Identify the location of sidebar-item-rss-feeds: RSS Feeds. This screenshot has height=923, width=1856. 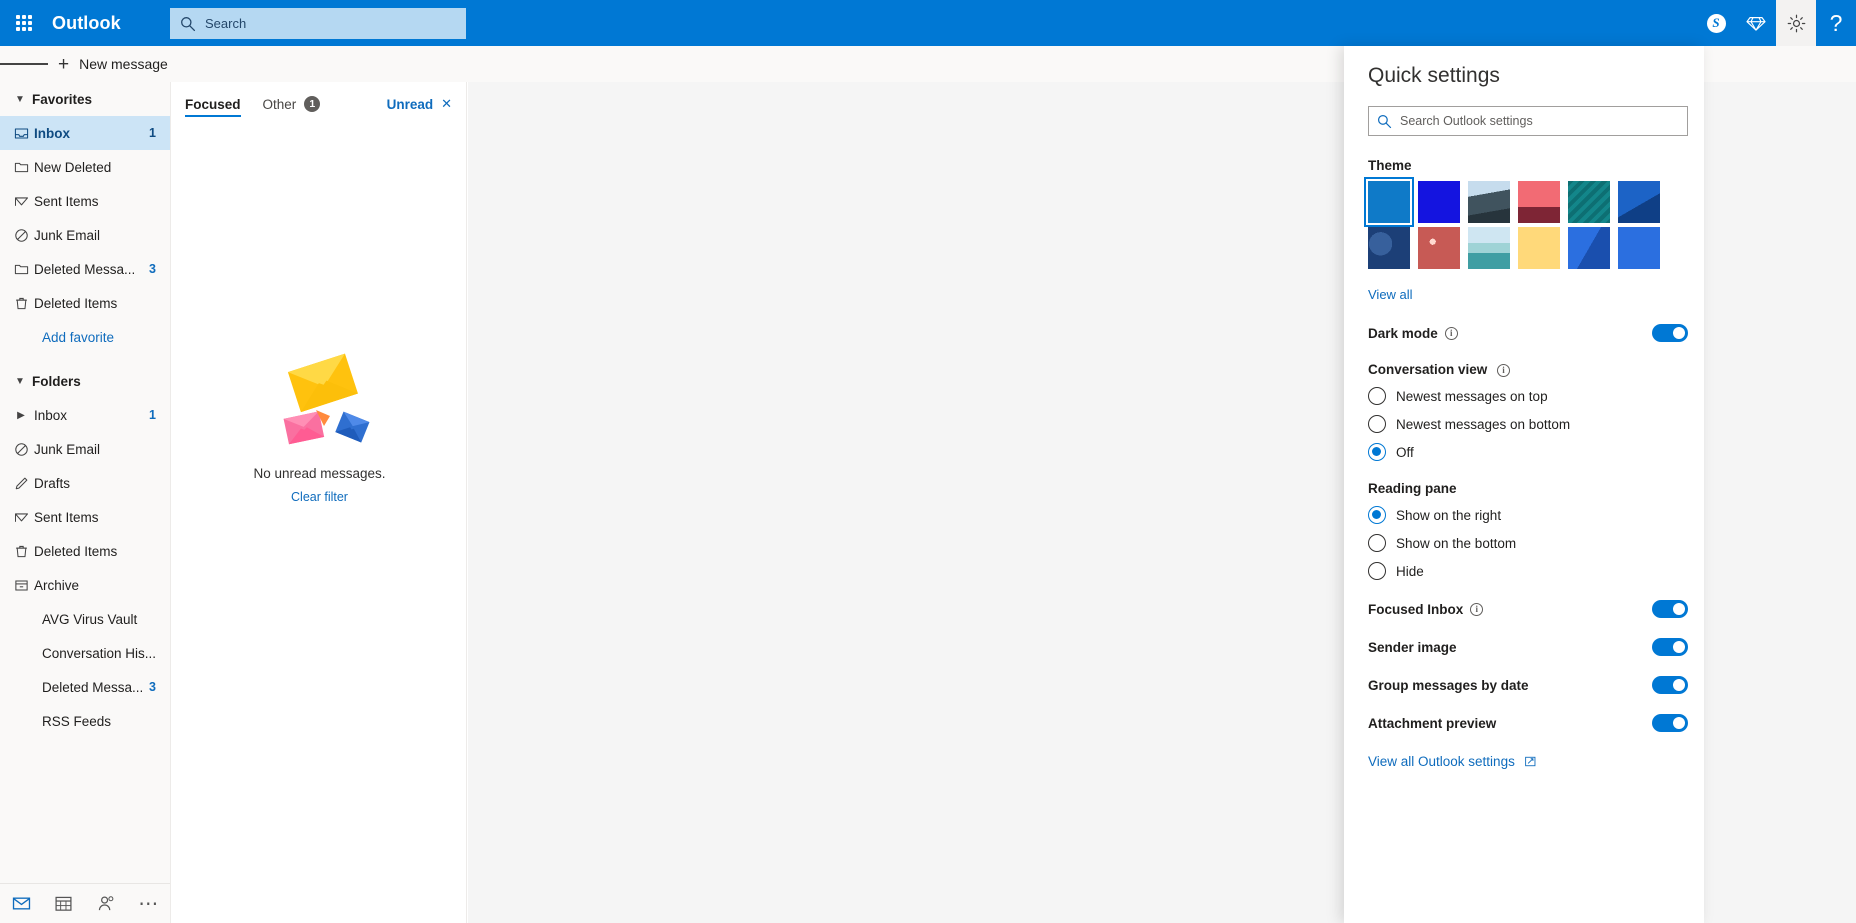
(85, 721).